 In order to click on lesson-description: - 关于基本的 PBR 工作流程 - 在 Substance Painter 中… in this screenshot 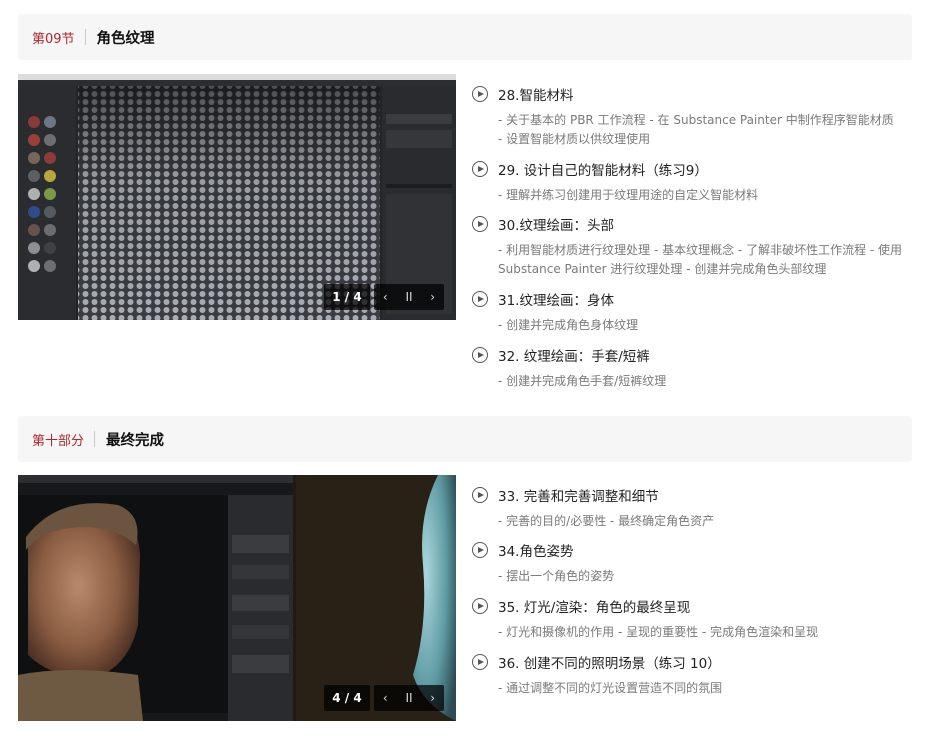, I will do `click(705, 130)`.